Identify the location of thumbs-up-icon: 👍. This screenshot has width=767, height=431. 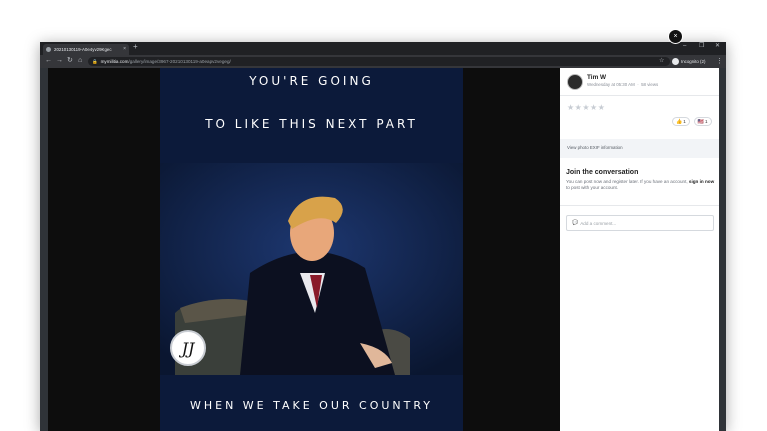
(679, 121).